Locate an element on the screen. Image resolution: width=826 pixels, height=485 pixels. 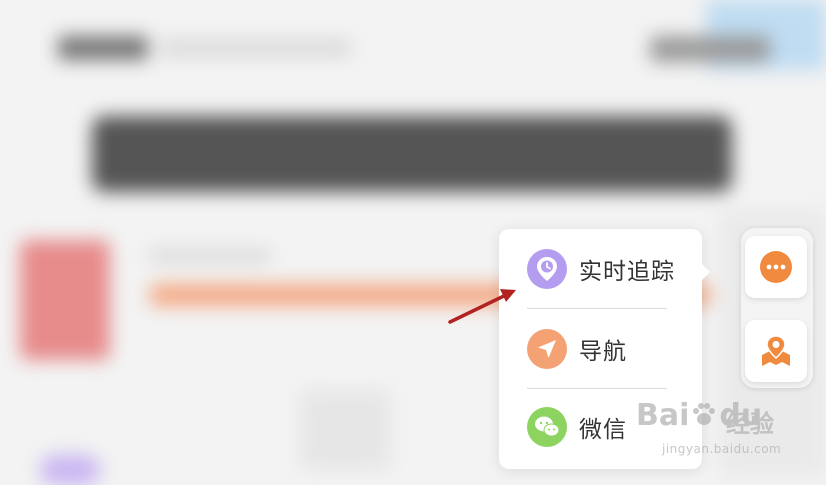
more-icon is located at coordinates (776, 267).